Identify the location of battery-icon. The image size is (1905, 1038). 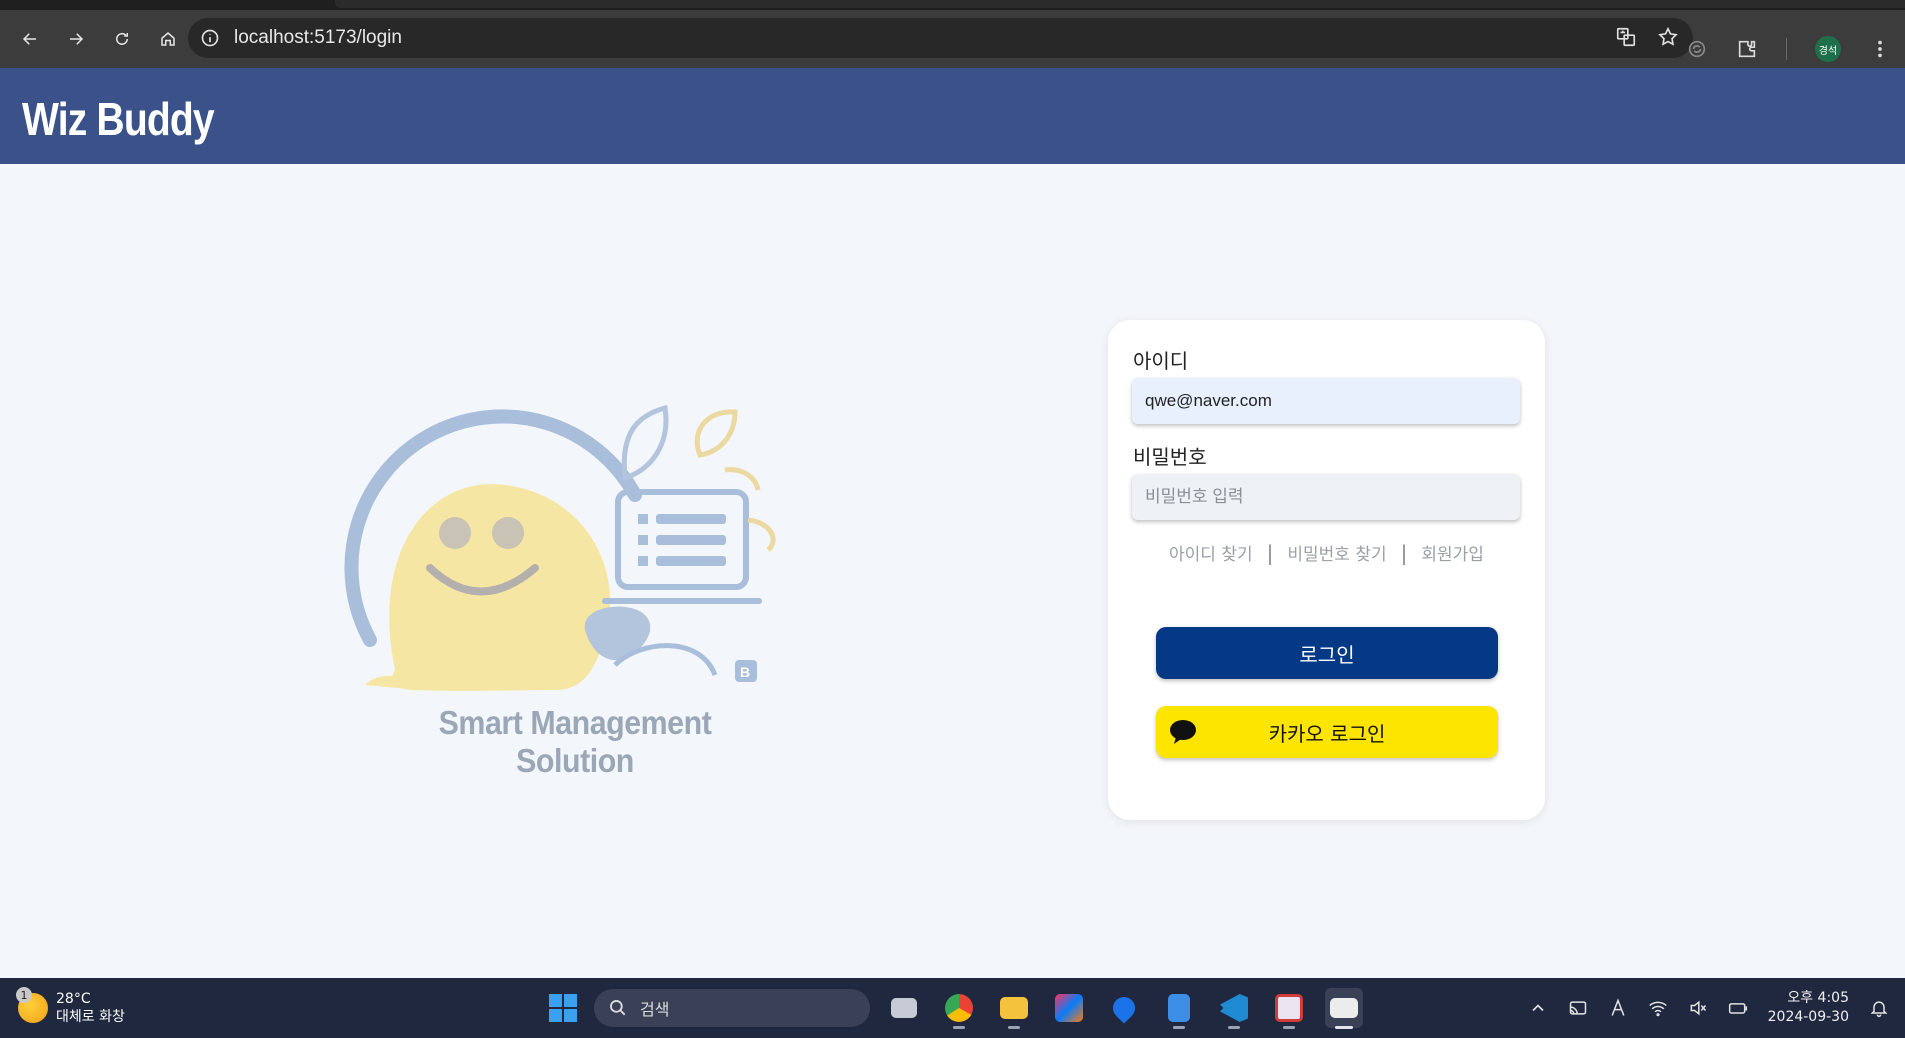
(1738, 1008).